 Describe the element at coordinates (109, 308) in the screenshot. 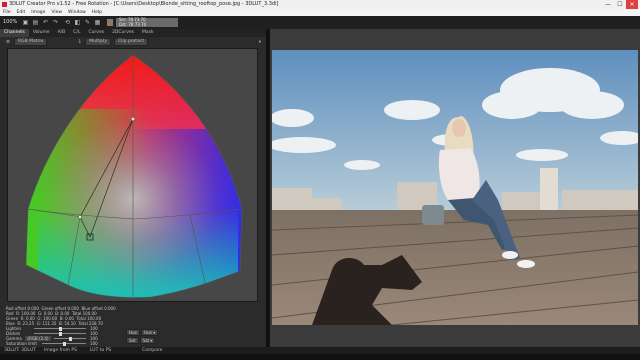

I see `blue-offset-value: 0.000` at that location.